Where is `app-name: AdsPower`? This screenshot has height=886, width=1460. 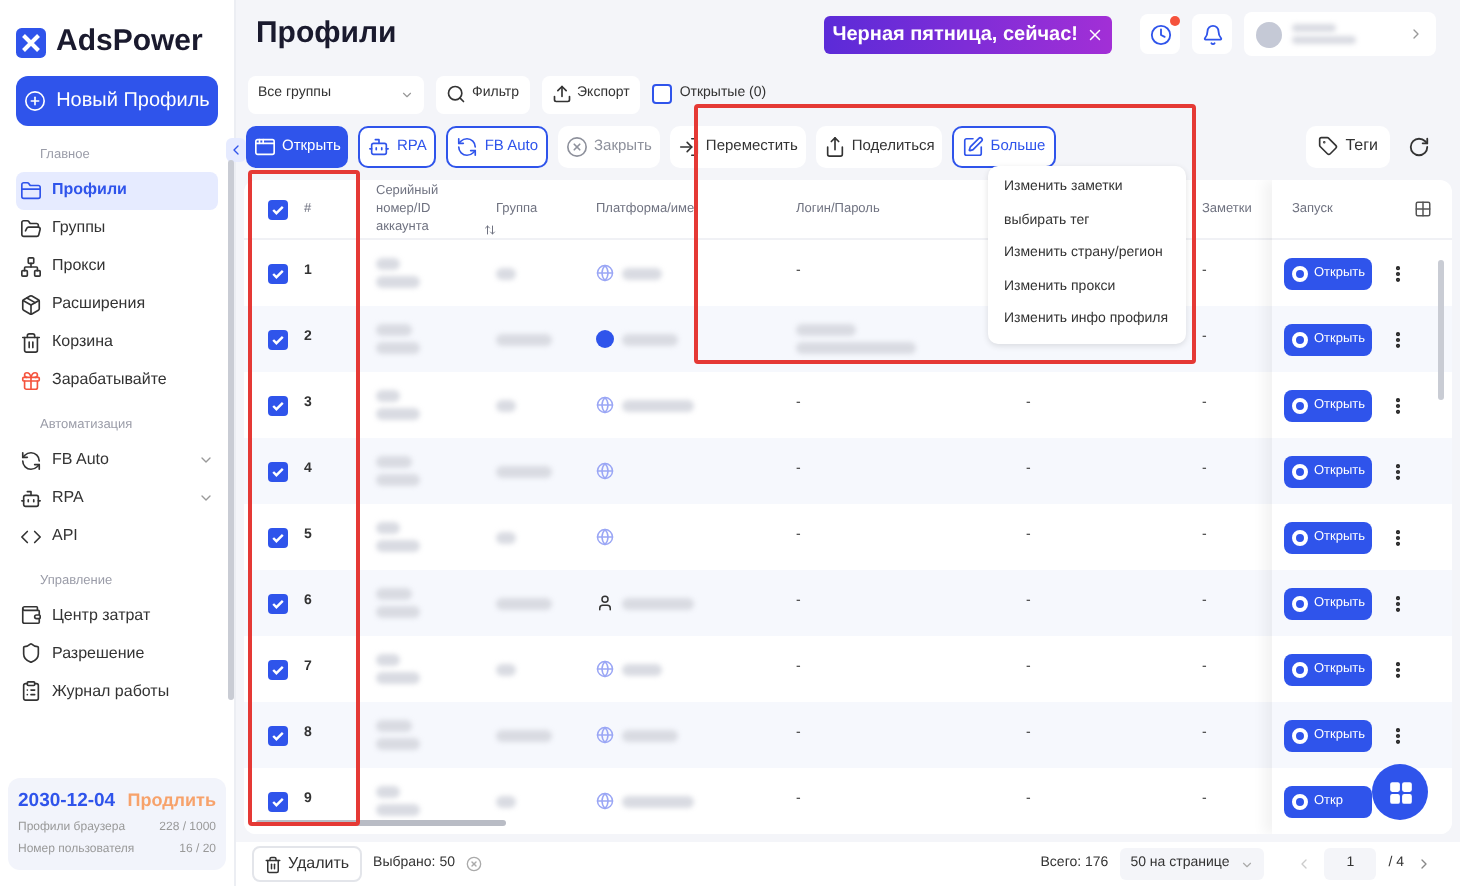
app-name: AdsPower is located at coordinates (129, 42).